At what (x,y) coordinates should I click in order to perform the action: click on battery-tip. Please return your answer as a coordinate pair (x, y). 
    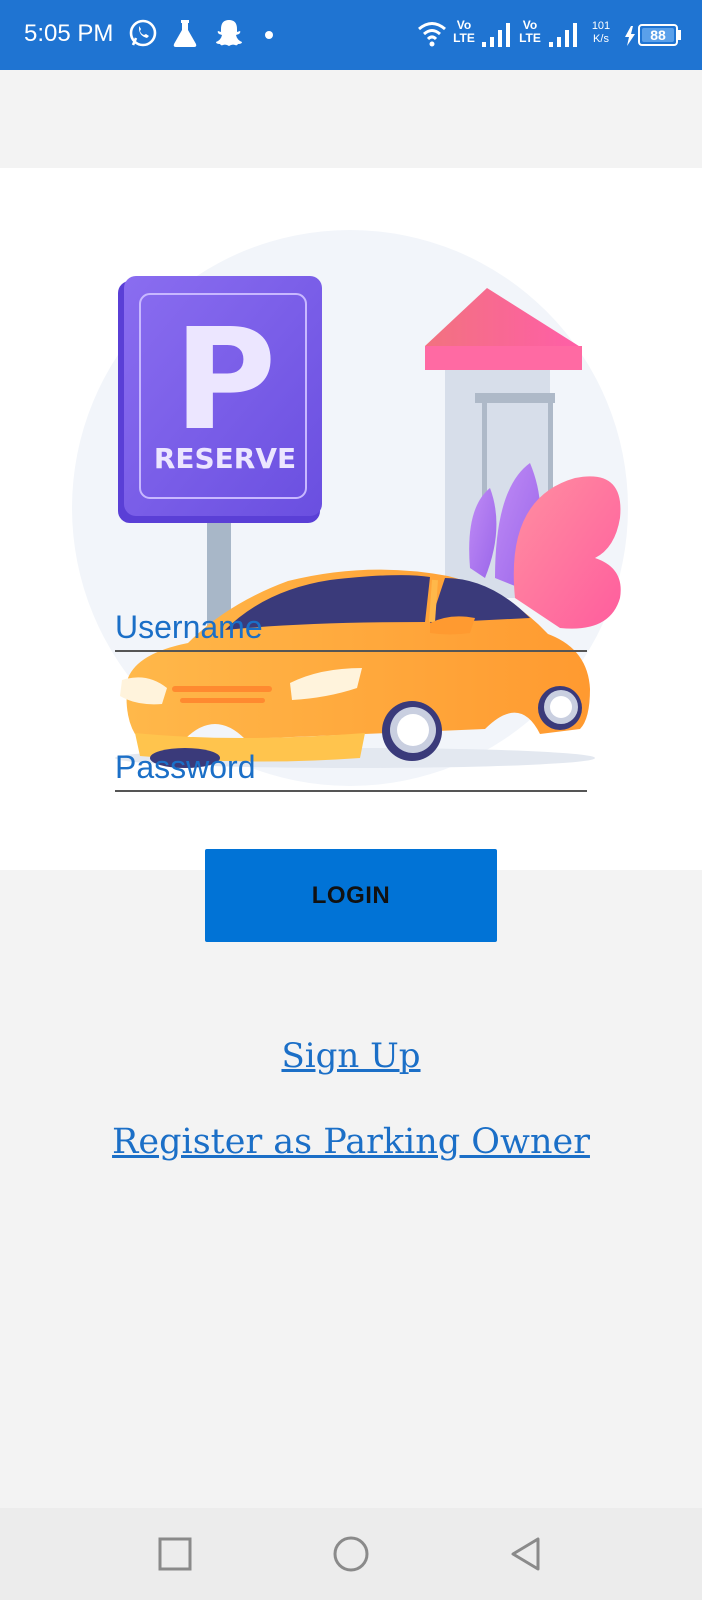
    Looking at the image, I should click on (679, 35).